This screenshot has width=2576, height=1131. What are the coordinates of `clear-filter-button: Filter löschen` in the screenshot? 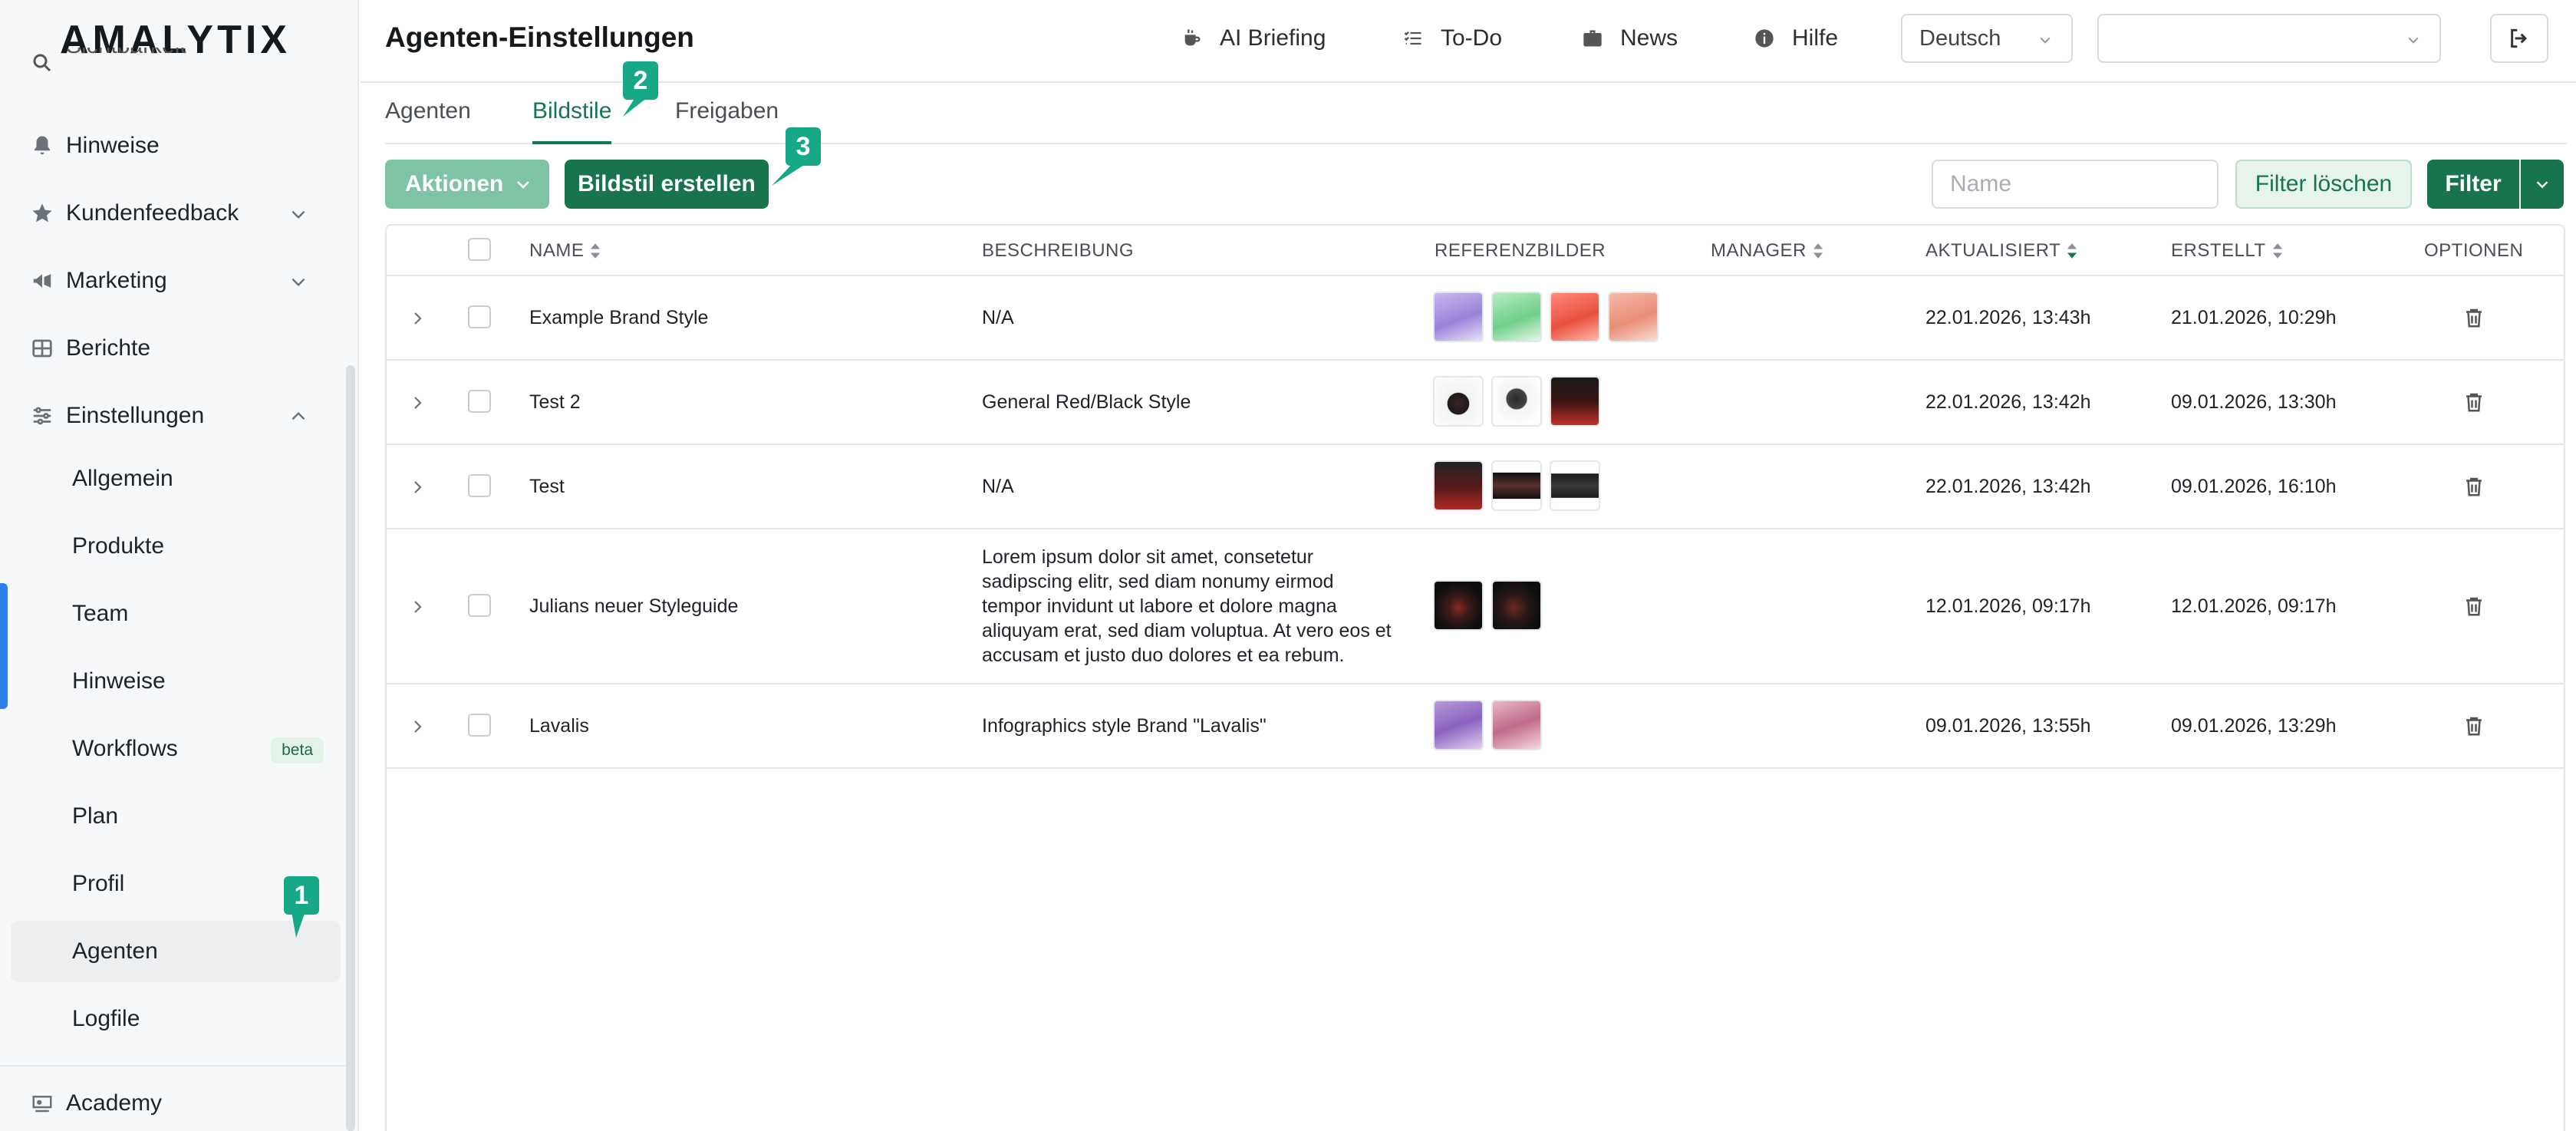 It's located at (2323, 185).